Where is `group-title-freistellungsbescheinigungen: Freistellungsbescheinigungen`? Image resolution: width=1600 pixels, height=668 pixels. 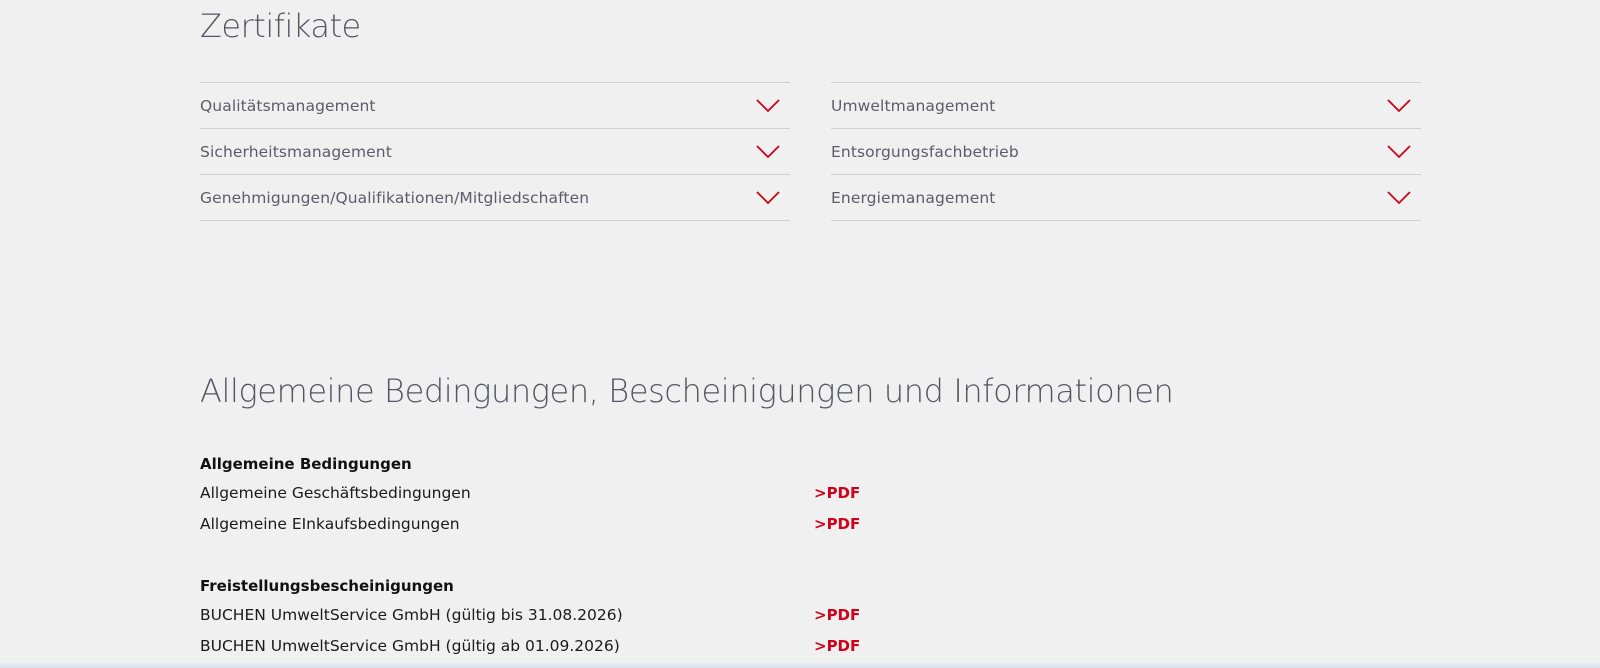
group-title-freistellungsbescheinigungen: Freistellungsbescheinigungen is located at coordinates (327, 586).